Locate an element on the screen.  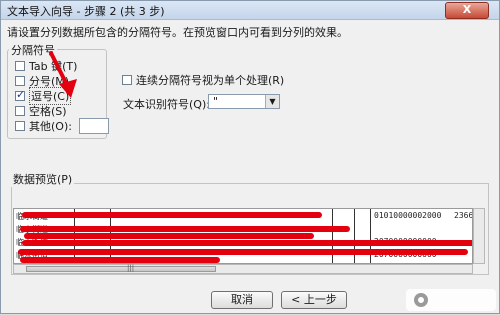
comma-checkbox-box is located at coordinates (20, 94).